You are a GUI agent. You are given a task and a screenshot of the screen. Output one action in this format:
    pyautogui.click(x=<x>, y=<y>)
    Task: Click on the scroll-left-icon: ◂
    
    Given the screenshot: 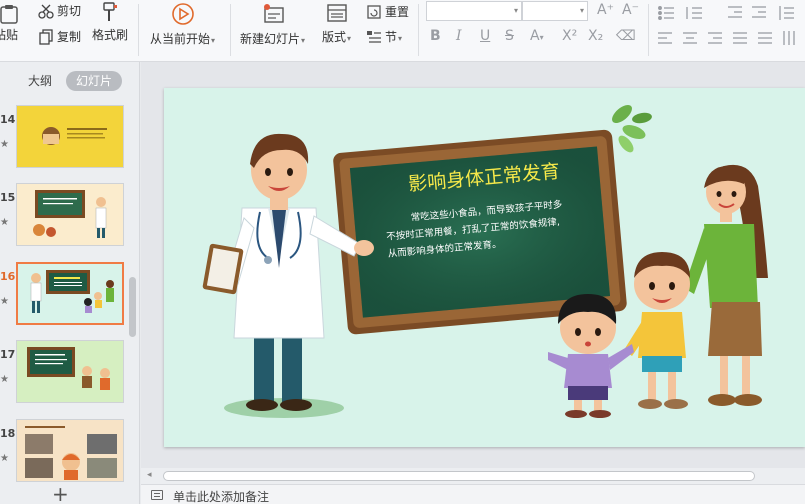 What is the action you would take?
    pyautogui.click(x=149, y=475)
    